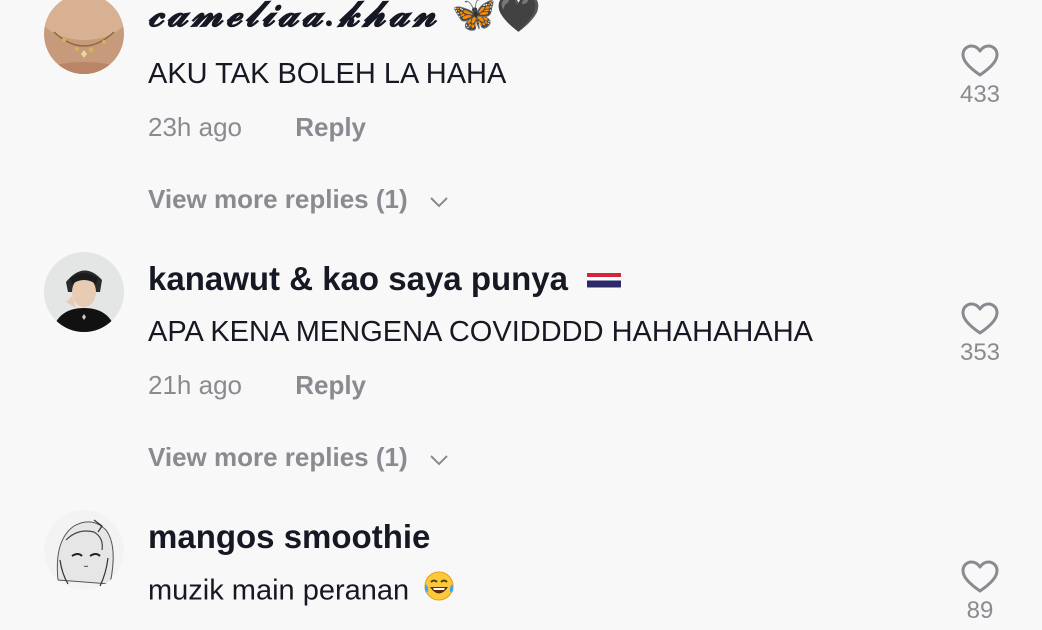  I want to click on like-control: 353, so click(980, 333).